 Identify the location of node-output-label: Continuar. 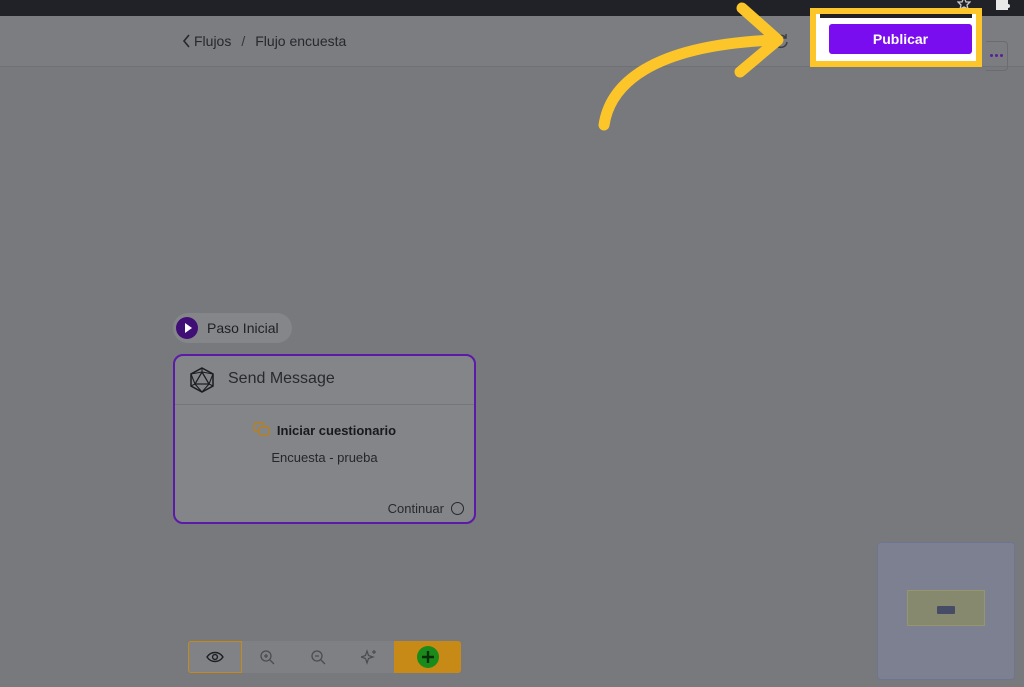
(415, 508).